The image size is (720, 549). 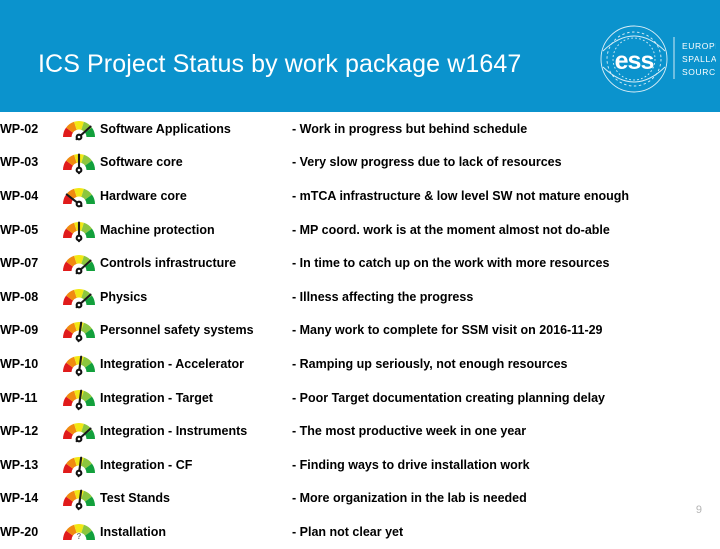 I want to click on ess-logo-line1: EUROPEAN, so click(x=699, y=46).